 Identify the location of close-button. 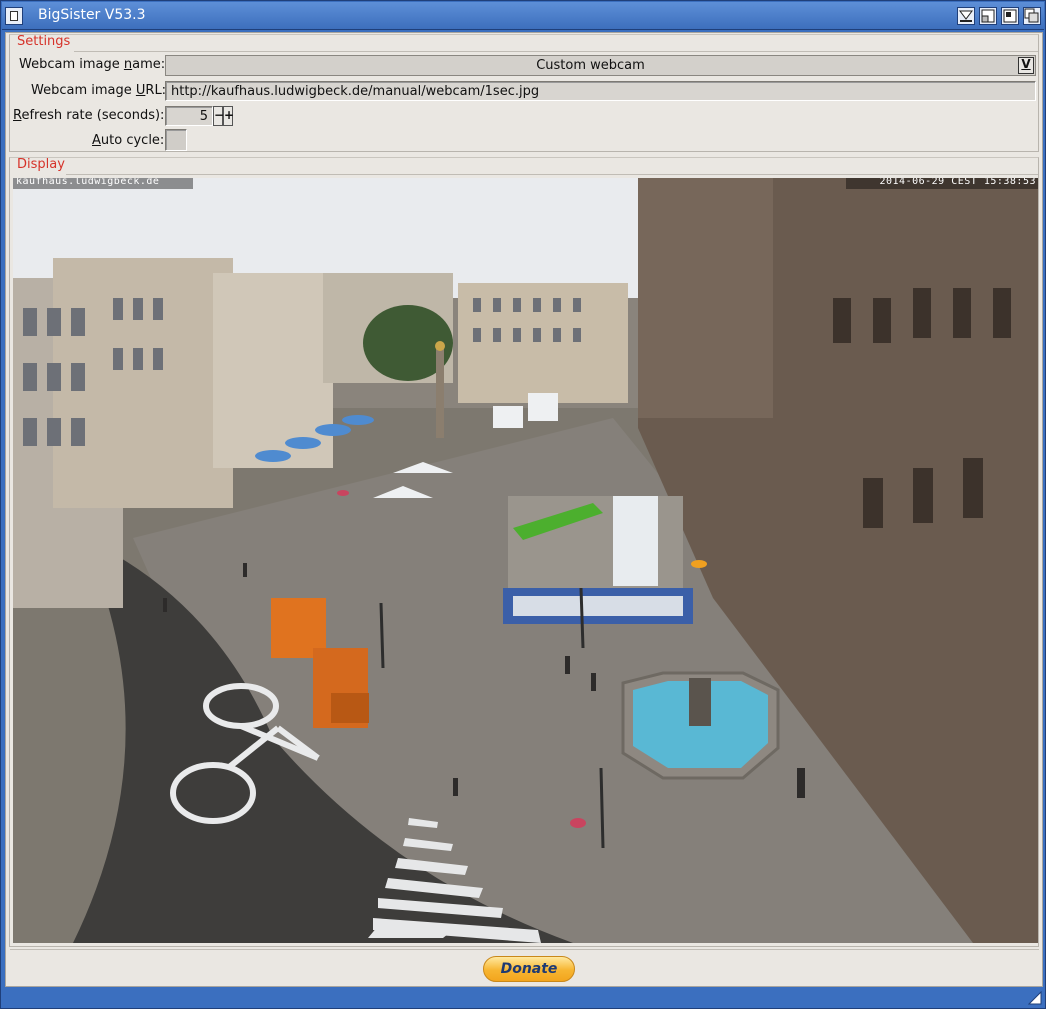
(14, 16).